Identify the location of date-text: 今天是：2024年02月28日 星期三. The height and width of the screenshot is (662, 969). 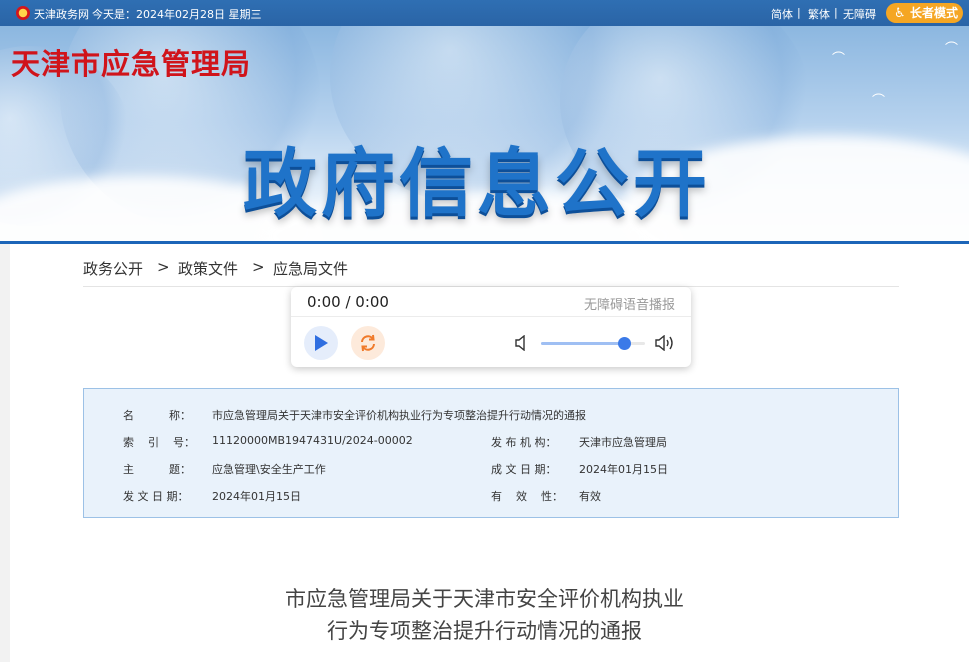
(177, 14).